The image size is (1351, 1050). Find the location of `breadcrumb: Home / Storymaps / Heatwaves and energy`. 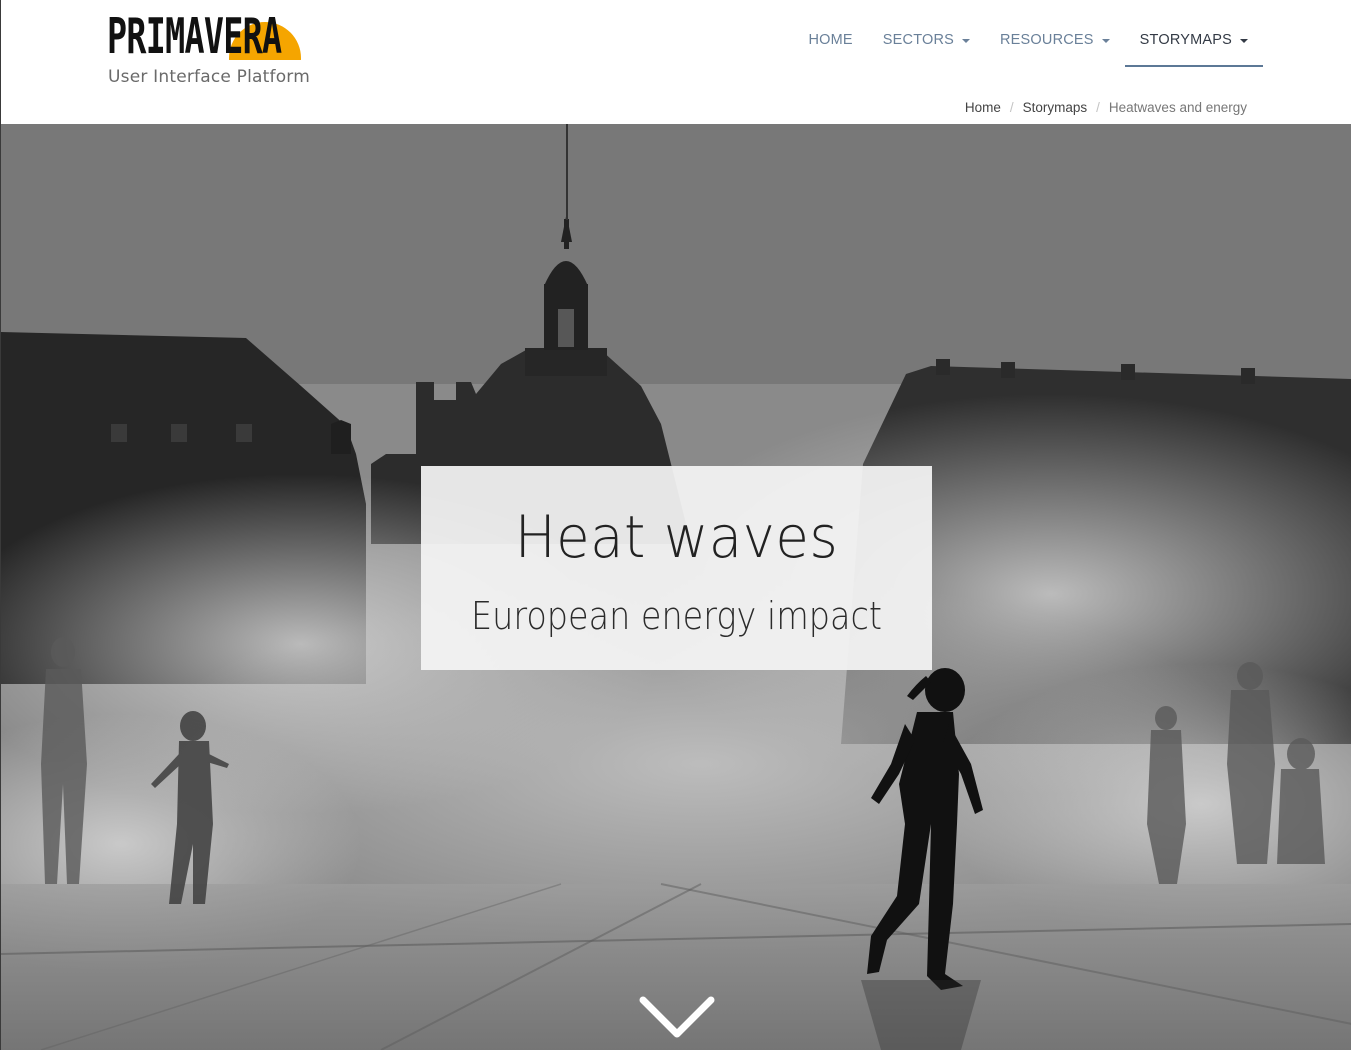

breadcrumb: Home / Storymaps / Heatwaves and energy is located at coordinates (1106, 107).